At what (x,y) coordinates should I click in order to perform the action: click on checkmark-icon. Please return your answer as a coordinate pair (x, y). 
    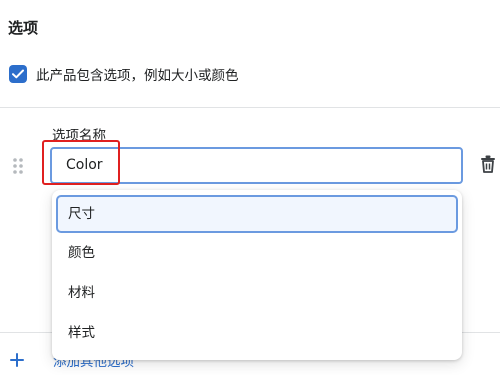
    Looking at the image, I should click on (18, 74).